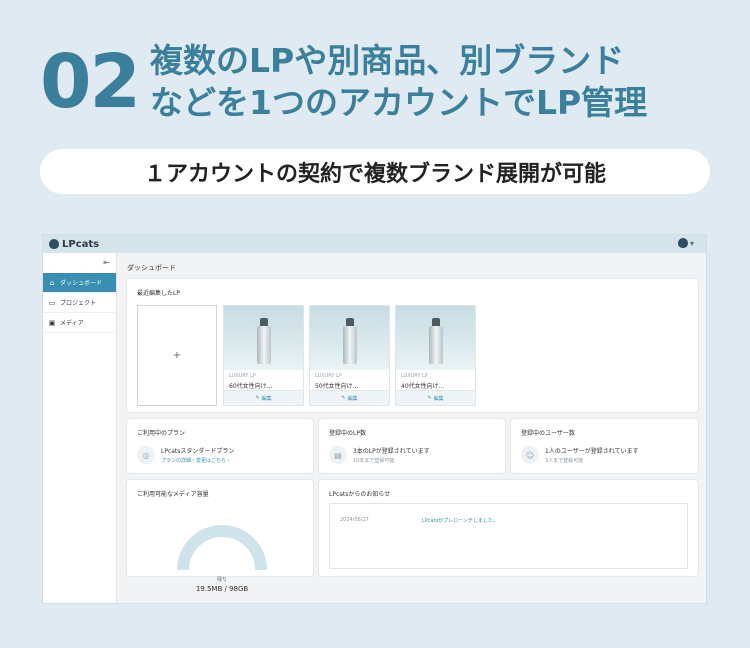  Describe the element at coordinates (604, 446) in the screenshot. I see `user-count-card: 登録中のユーザー数 ☺ 1人のユーザーが登録されています 3人まで登録可能` at that location.